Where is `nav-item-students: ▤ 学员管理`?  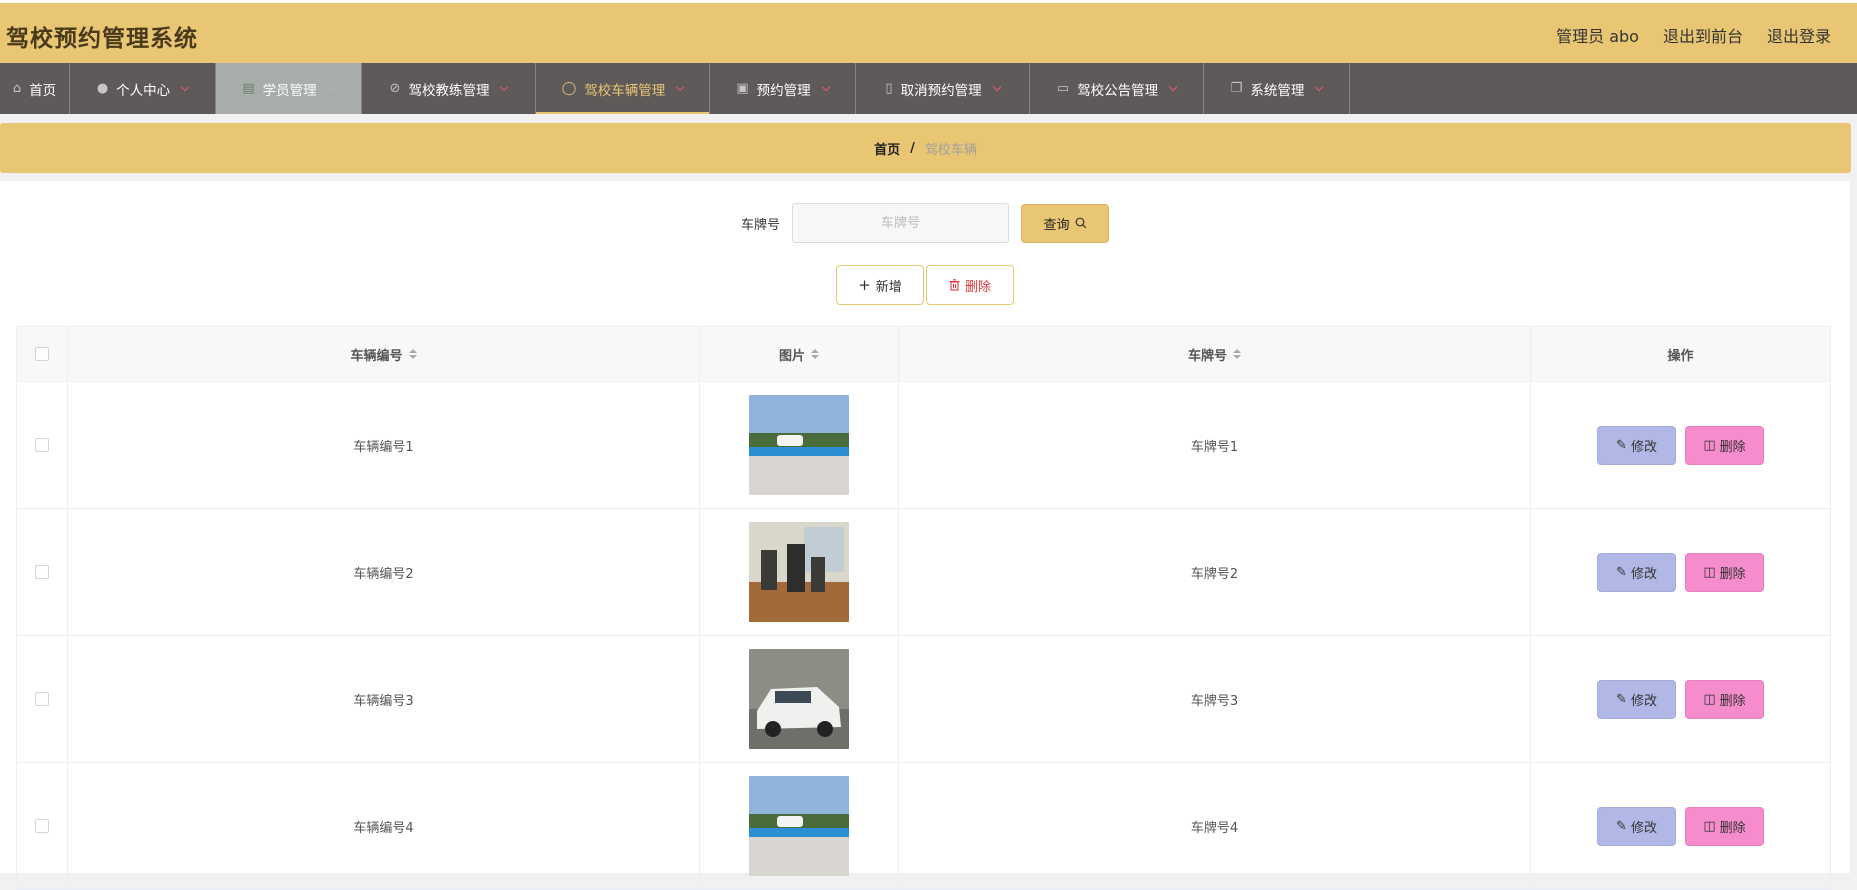
nav-item-students: ▤ 学员管理 is located at coordinates (289, 88).